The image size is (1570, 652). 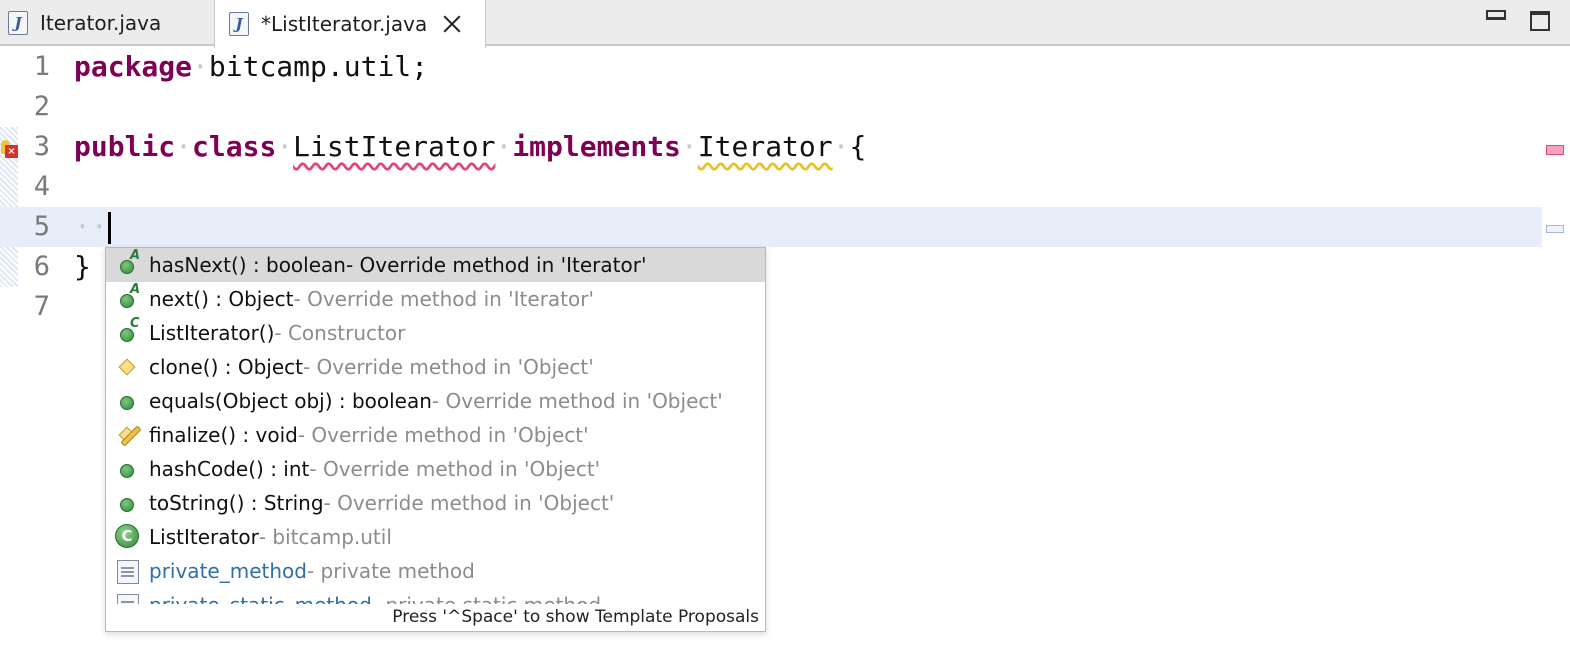 I want to click on whitespace-marker: ··, so click(x=91, y=226).